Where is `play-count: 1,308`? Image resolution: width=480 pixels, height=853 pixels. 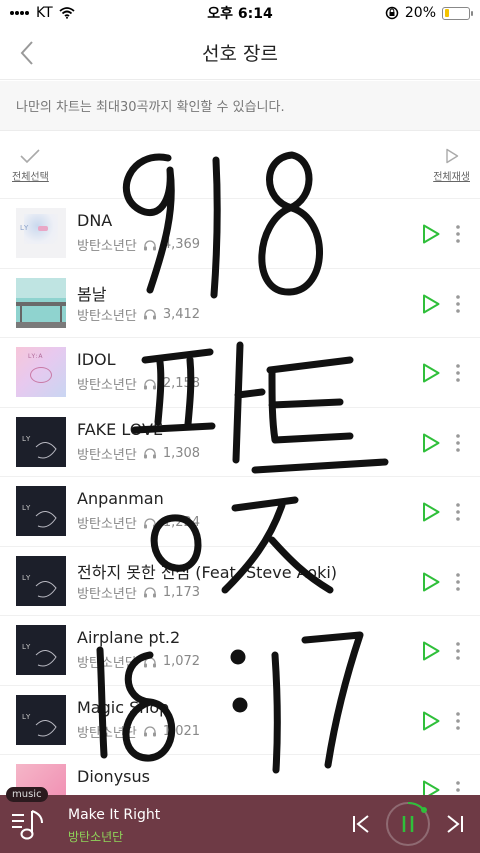
play-count: 1,308 is located at coordinates (181, 453).